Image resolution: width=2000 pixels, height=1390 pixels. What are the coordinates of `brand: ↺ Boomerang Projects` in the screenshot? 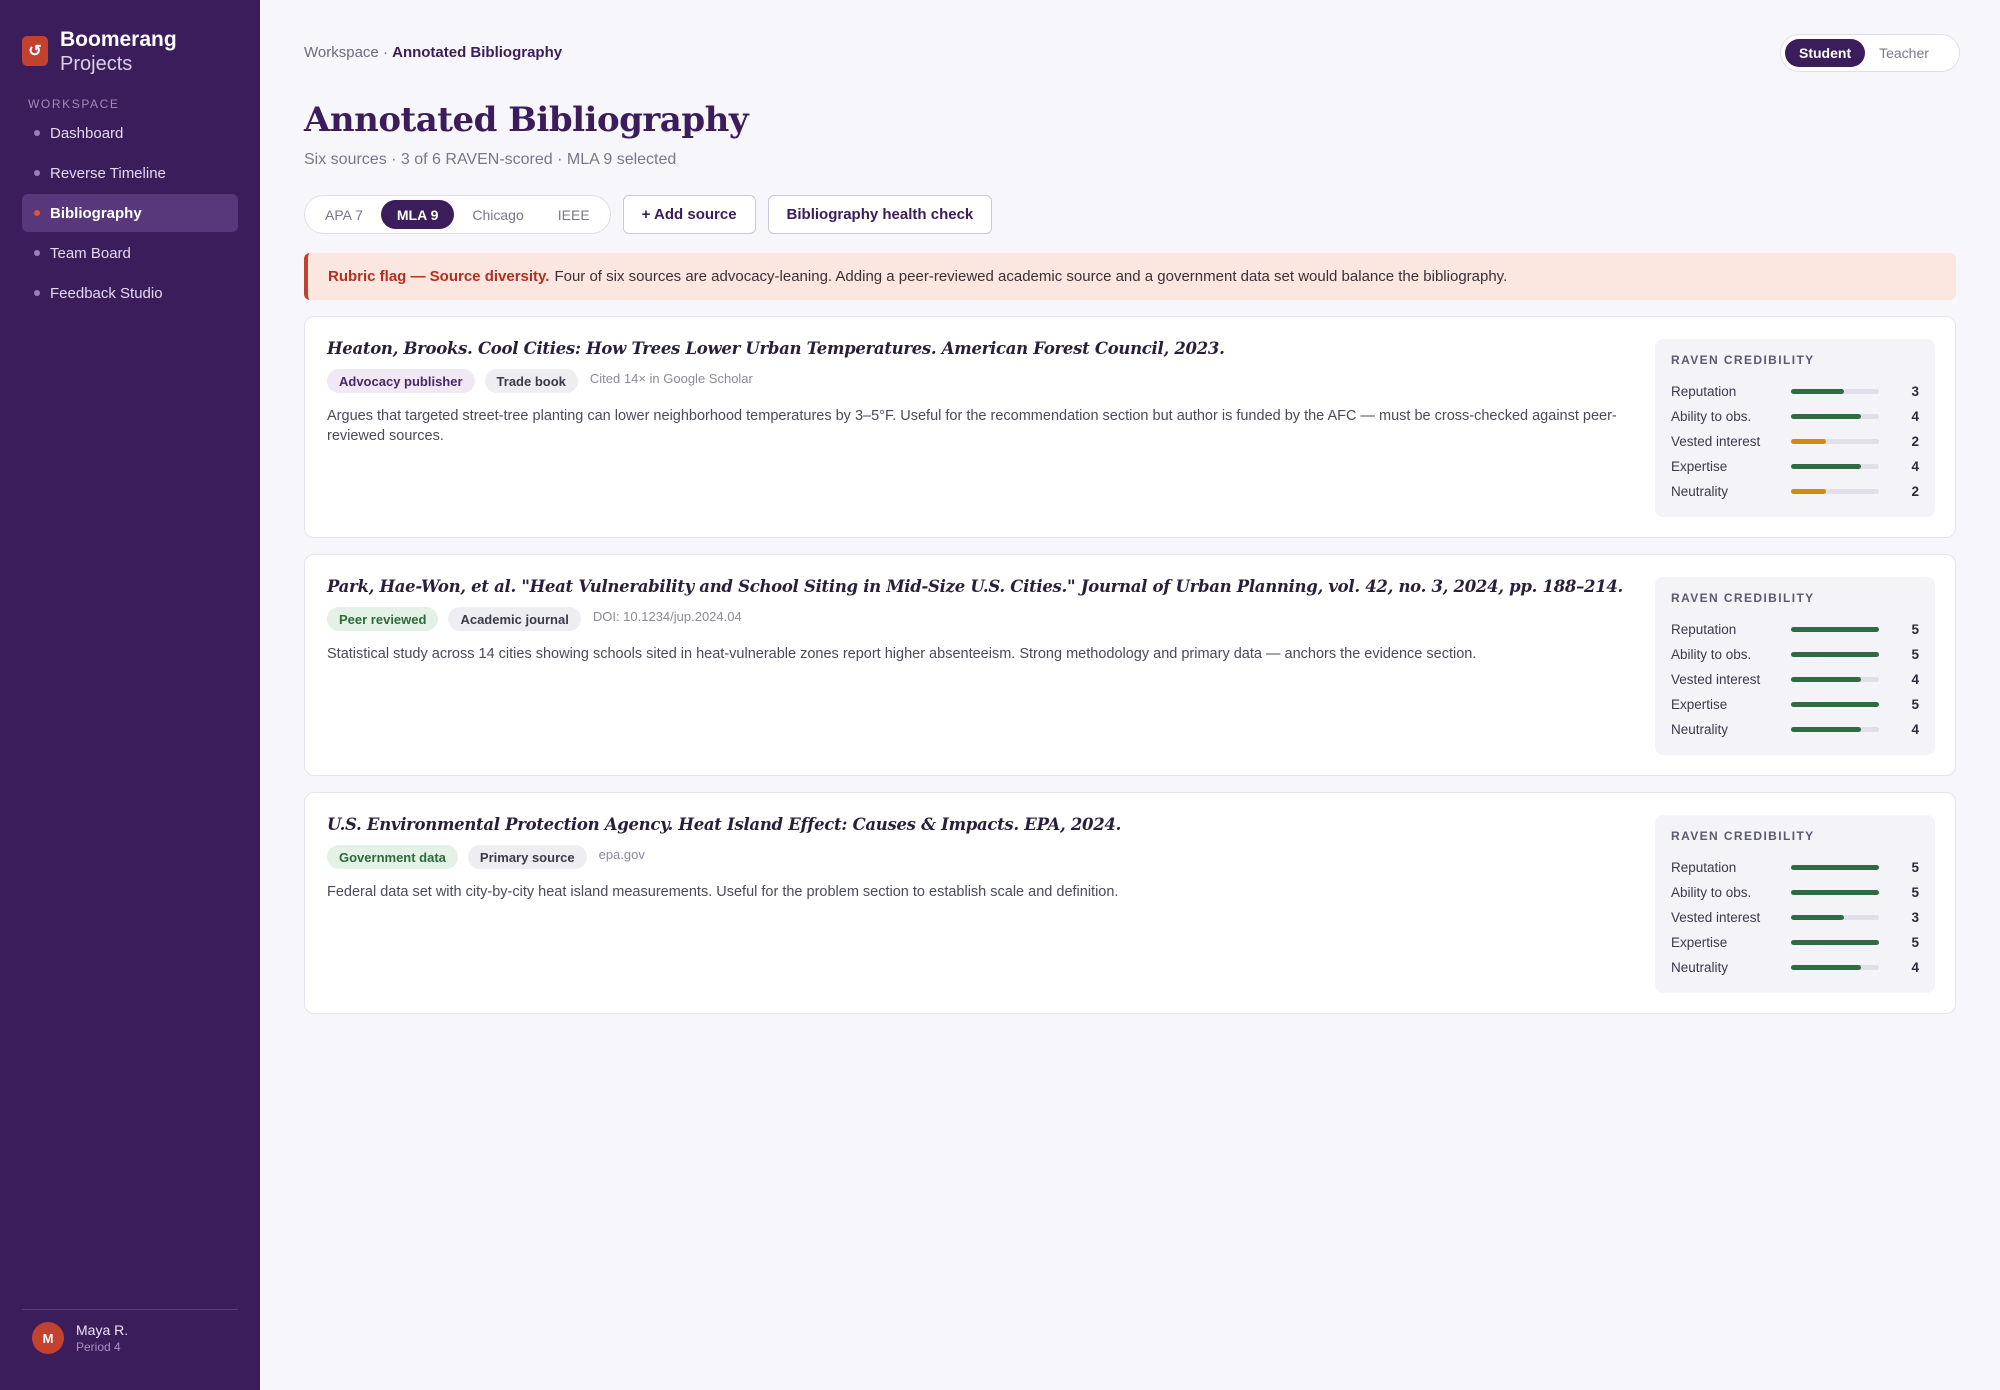 It's located at (99, 52).